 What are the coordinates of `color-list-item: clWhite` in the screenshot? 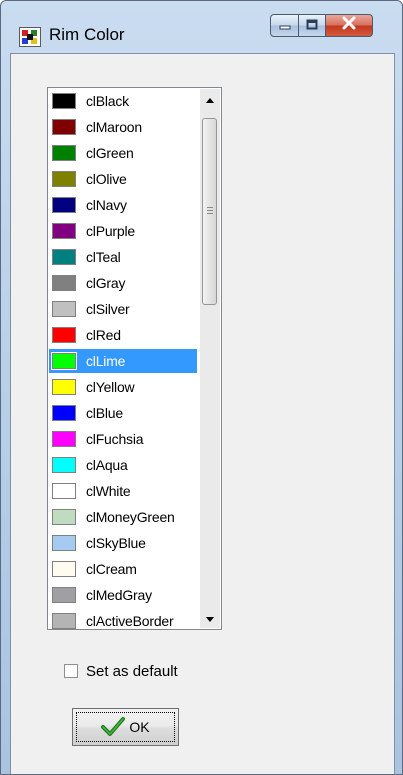 It's located at (123, 491).